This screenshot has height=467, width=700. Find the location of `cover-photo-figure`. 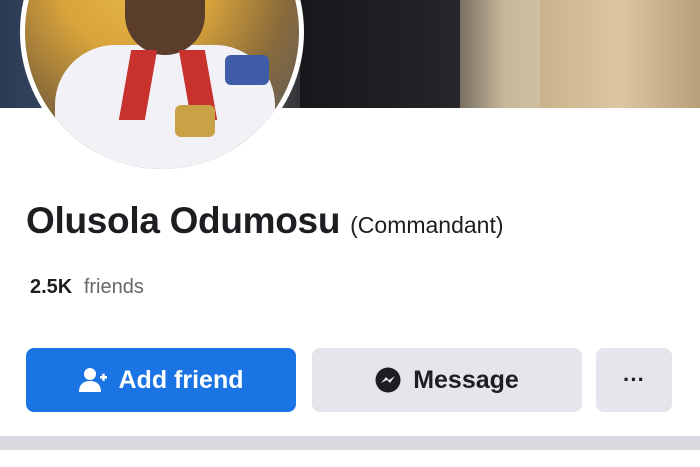

cover-photo-figure is located at coordinates (380, 54).